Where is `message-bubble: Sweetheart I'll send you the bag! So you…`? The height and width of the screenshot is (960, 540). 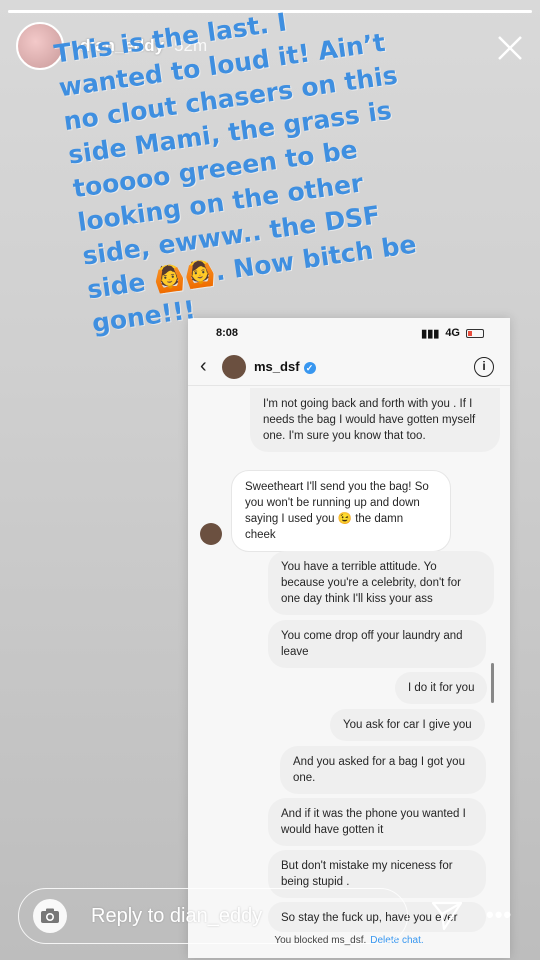
message-bubble: Sweetheart I'll send you the bag! So you… is located at coordinates (341, 511).